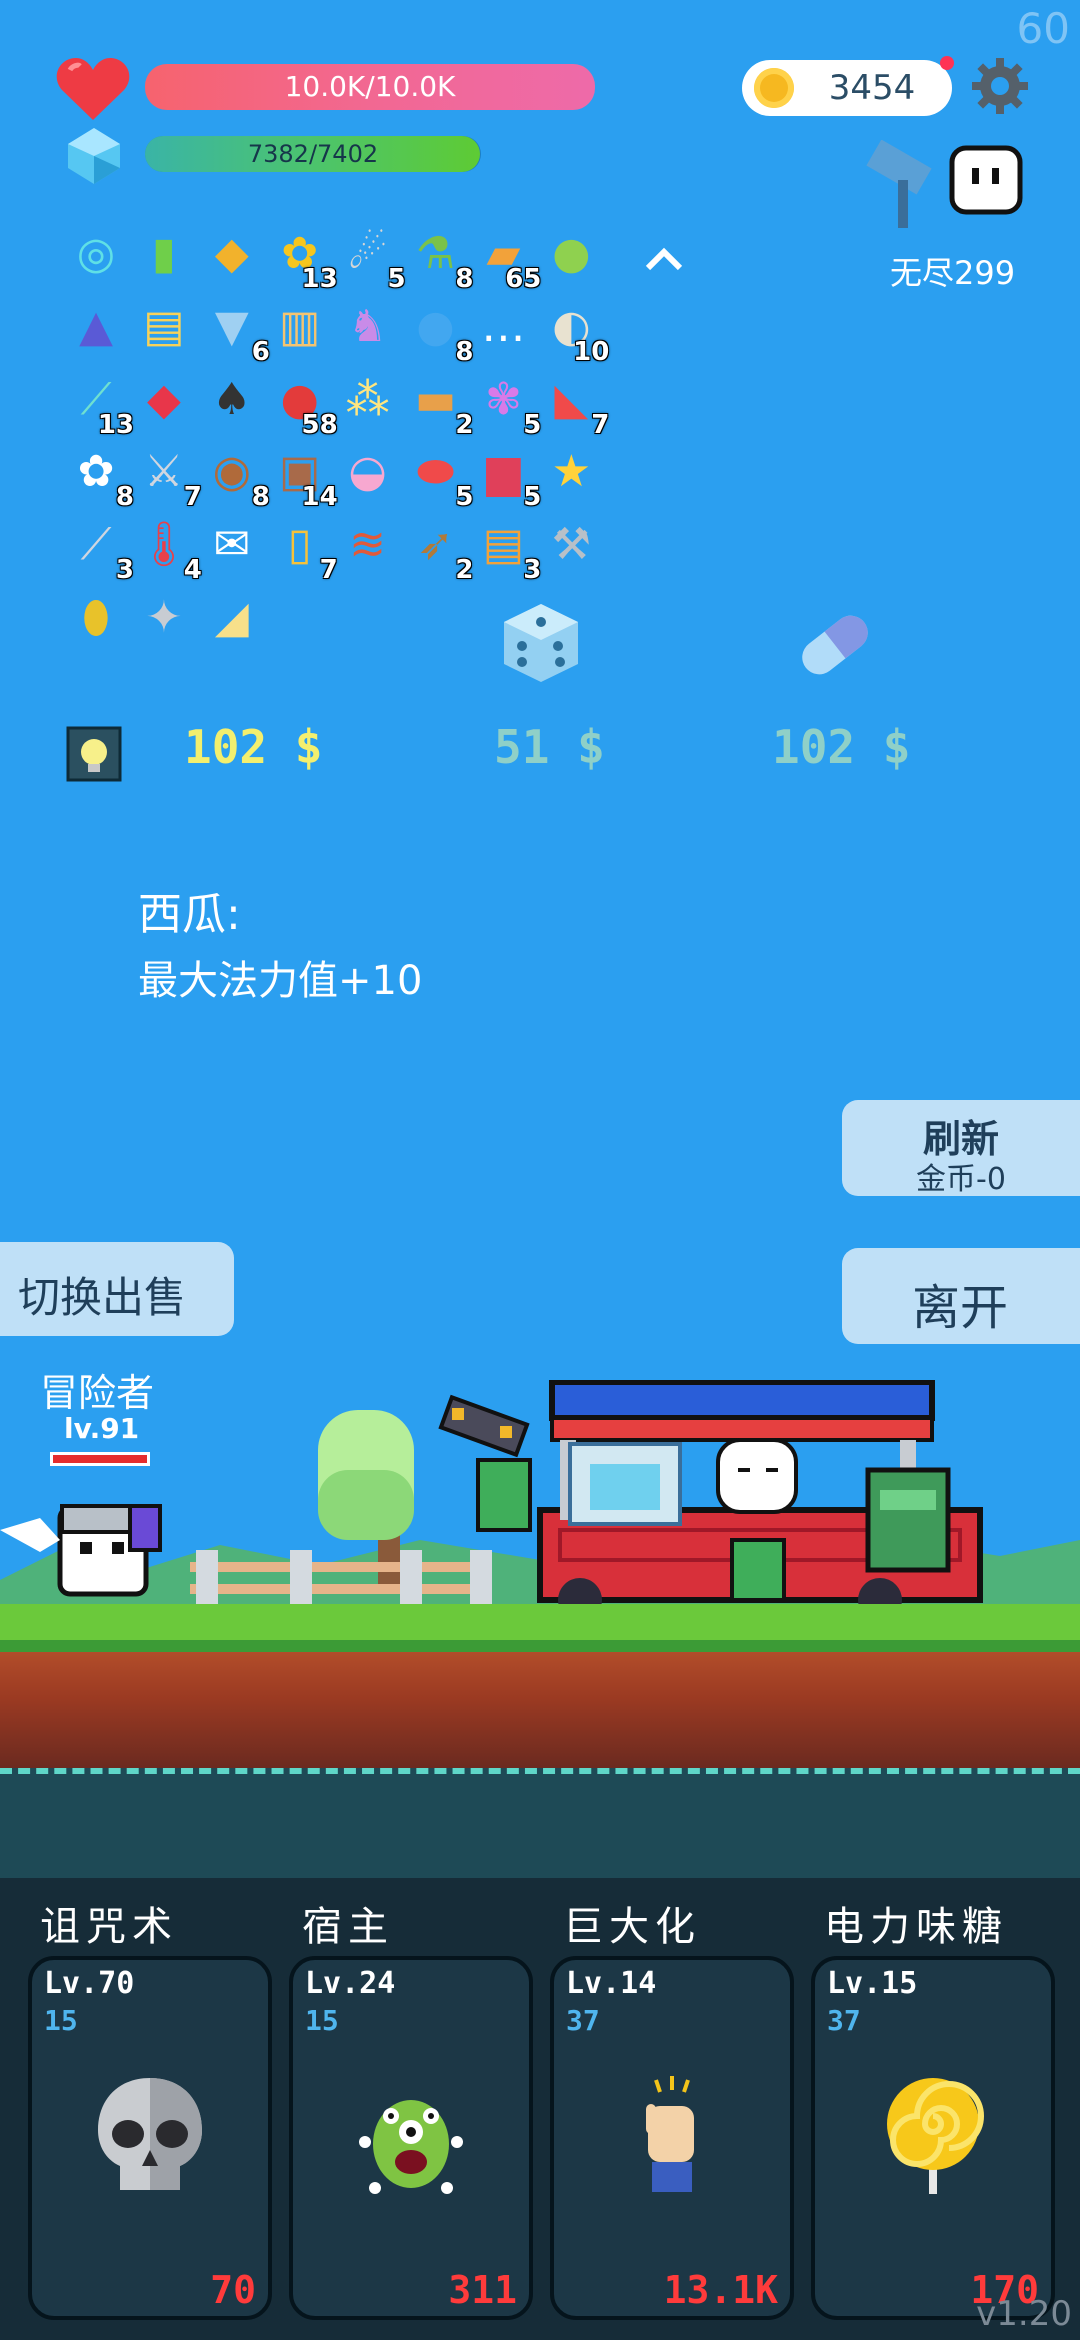  Describe the element at coordinates (508, 406) in the screenshot. I see `flower-pot-icon: ✾ 5` at that location.